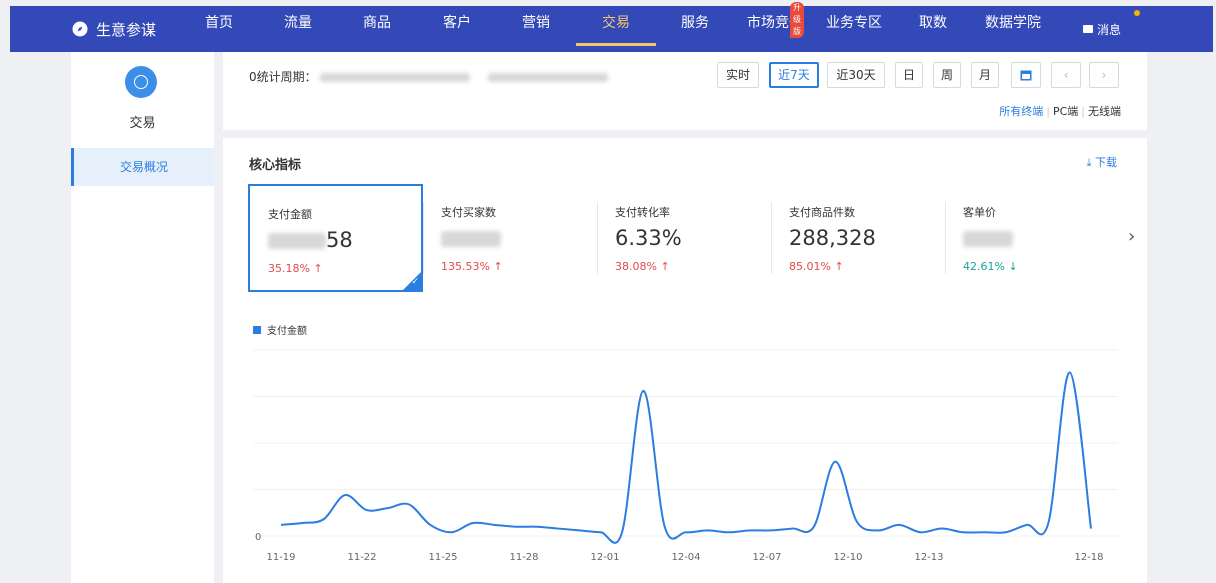 The image size is (1216, 583). What do you see at coordinates (856, 75) in the screenshot?
I see `last-30-days-button: 近30天` at bounding box center [856, 75].